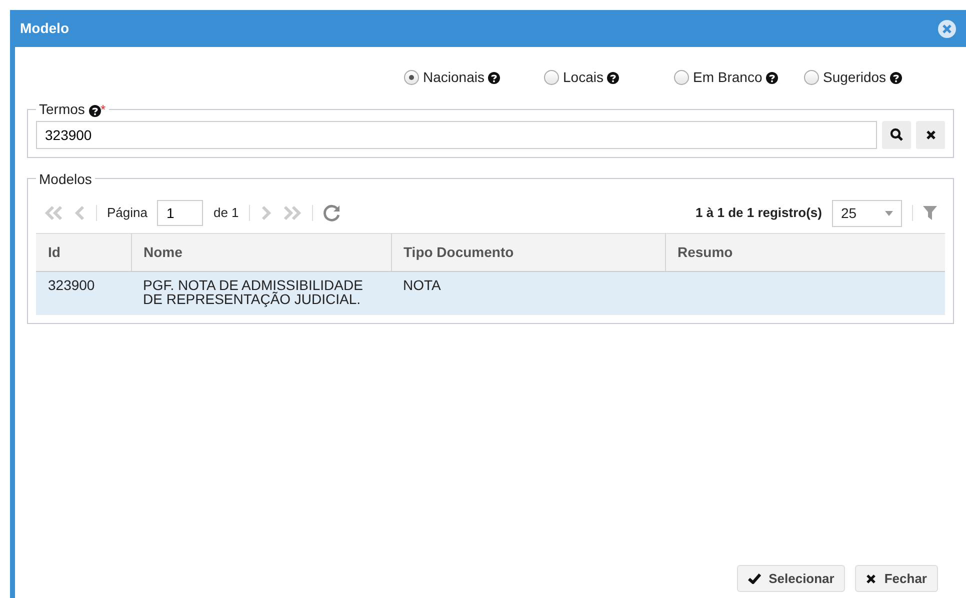 The image size is (966, 598). What do you see at coordinates (65, 178) in the screenshot?
I see `panel-label: Modelos` at bounding box center [65, 178].